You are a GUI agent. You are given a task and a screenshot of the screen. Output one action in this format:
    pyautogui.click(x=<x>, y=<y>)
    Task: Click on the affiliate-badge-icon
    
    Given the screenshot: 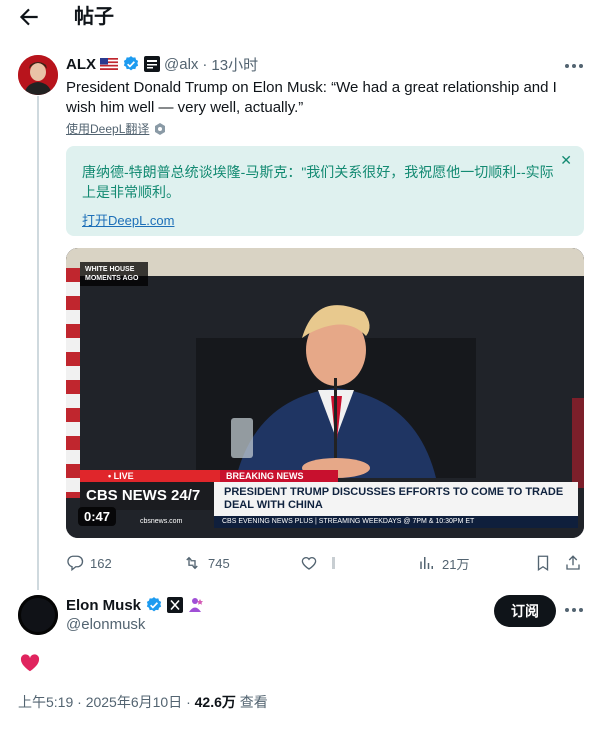 What is the action you would take?
    pyautogui.click(x=152, y=64)
    